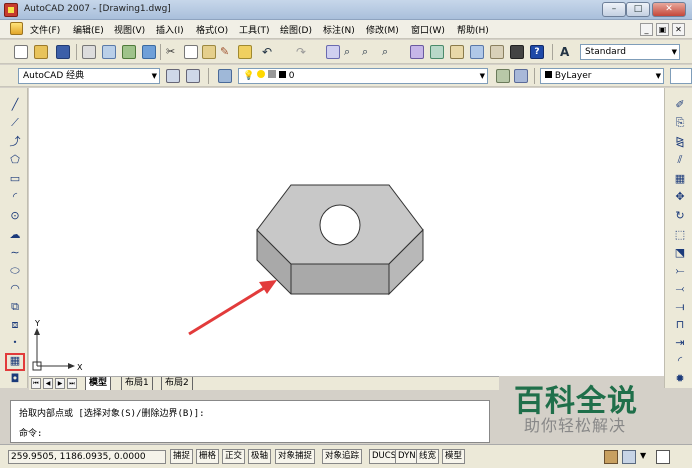 The height and width of the screenshot is (468, 692). I want to click on print-icon, so click(89, 52).